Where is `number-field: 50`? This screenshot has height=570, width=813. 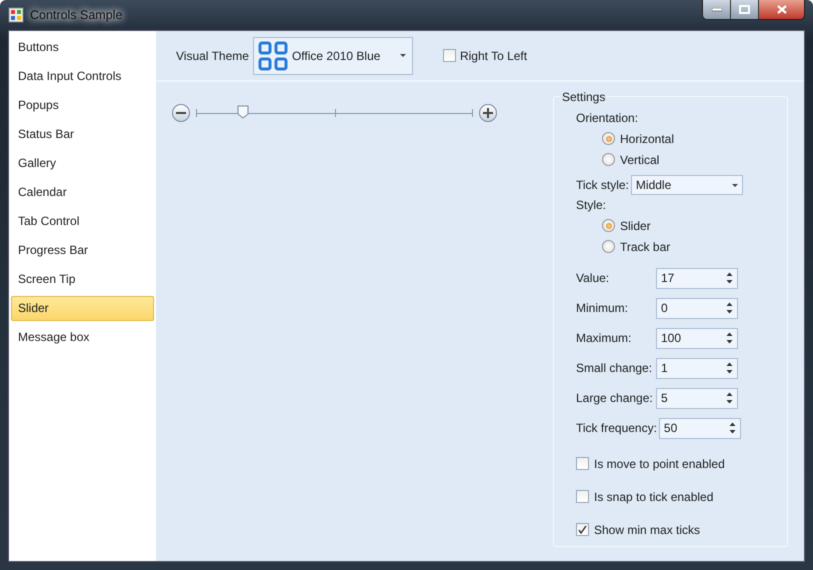
number-field: 50 is located at coordinates (699, 428).